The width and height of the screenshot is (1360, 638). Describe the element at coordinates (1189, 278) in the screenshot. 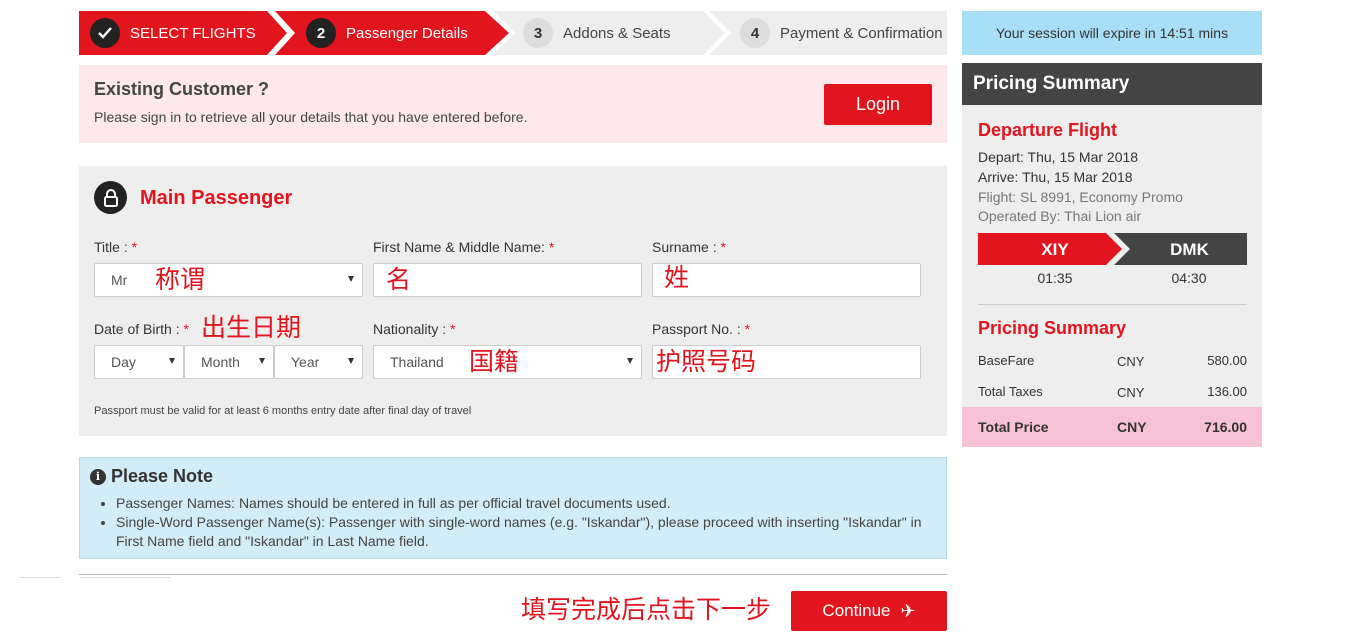

I see `arrive-time: 04:30` at that location.